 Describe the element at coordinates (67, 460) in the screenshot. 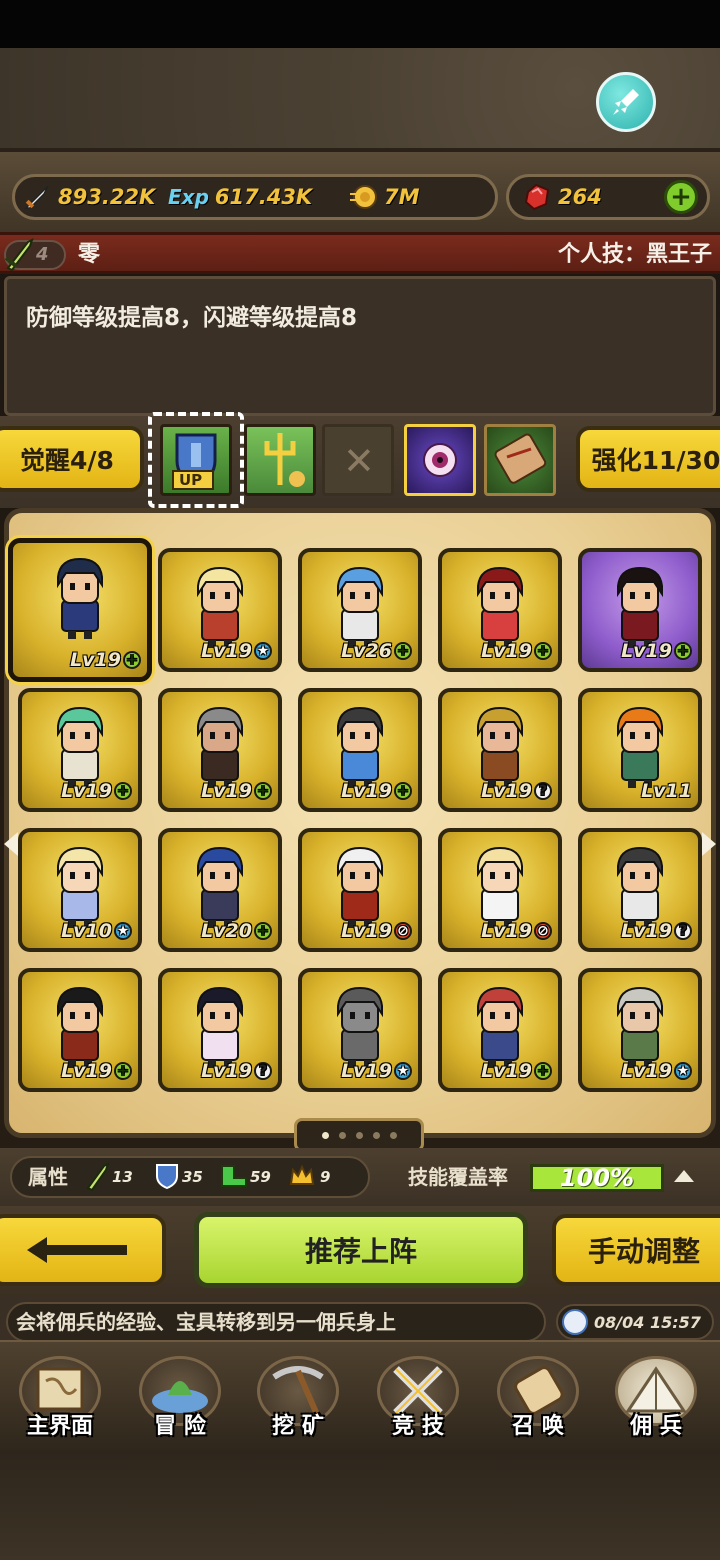

I see `awaken-label: 觉醒4/8` at that location.